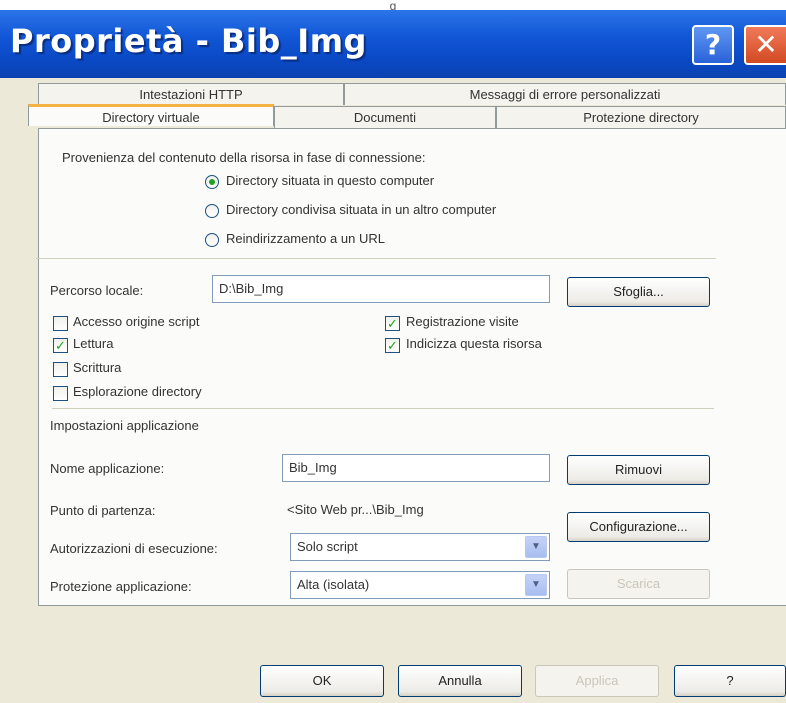 Image resolution: width=786 pixels, height=703 pixels. What do you see at coordinates (121, 586) in the screenshot?
I see `app-protection-label: Protezione applicazione:` at bounding box center [121, 586].